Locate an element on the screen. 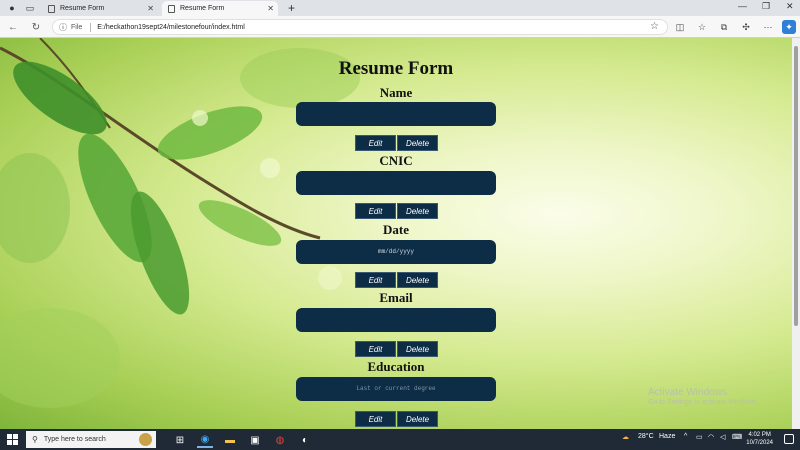  weather-temp: 28°C is located at coordinates (646, 436).